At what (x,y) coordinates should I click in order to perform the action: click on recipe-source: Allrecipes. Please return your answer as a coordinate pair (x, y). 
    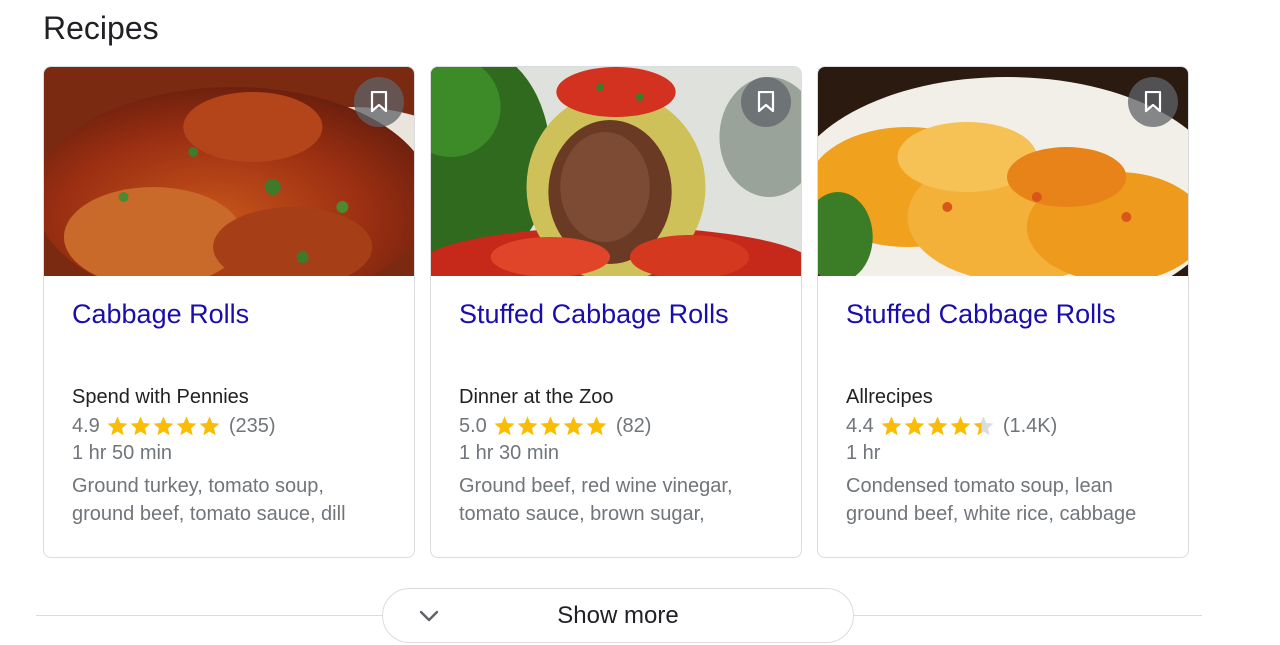
    Looking at the image, I should click on (889, 397).